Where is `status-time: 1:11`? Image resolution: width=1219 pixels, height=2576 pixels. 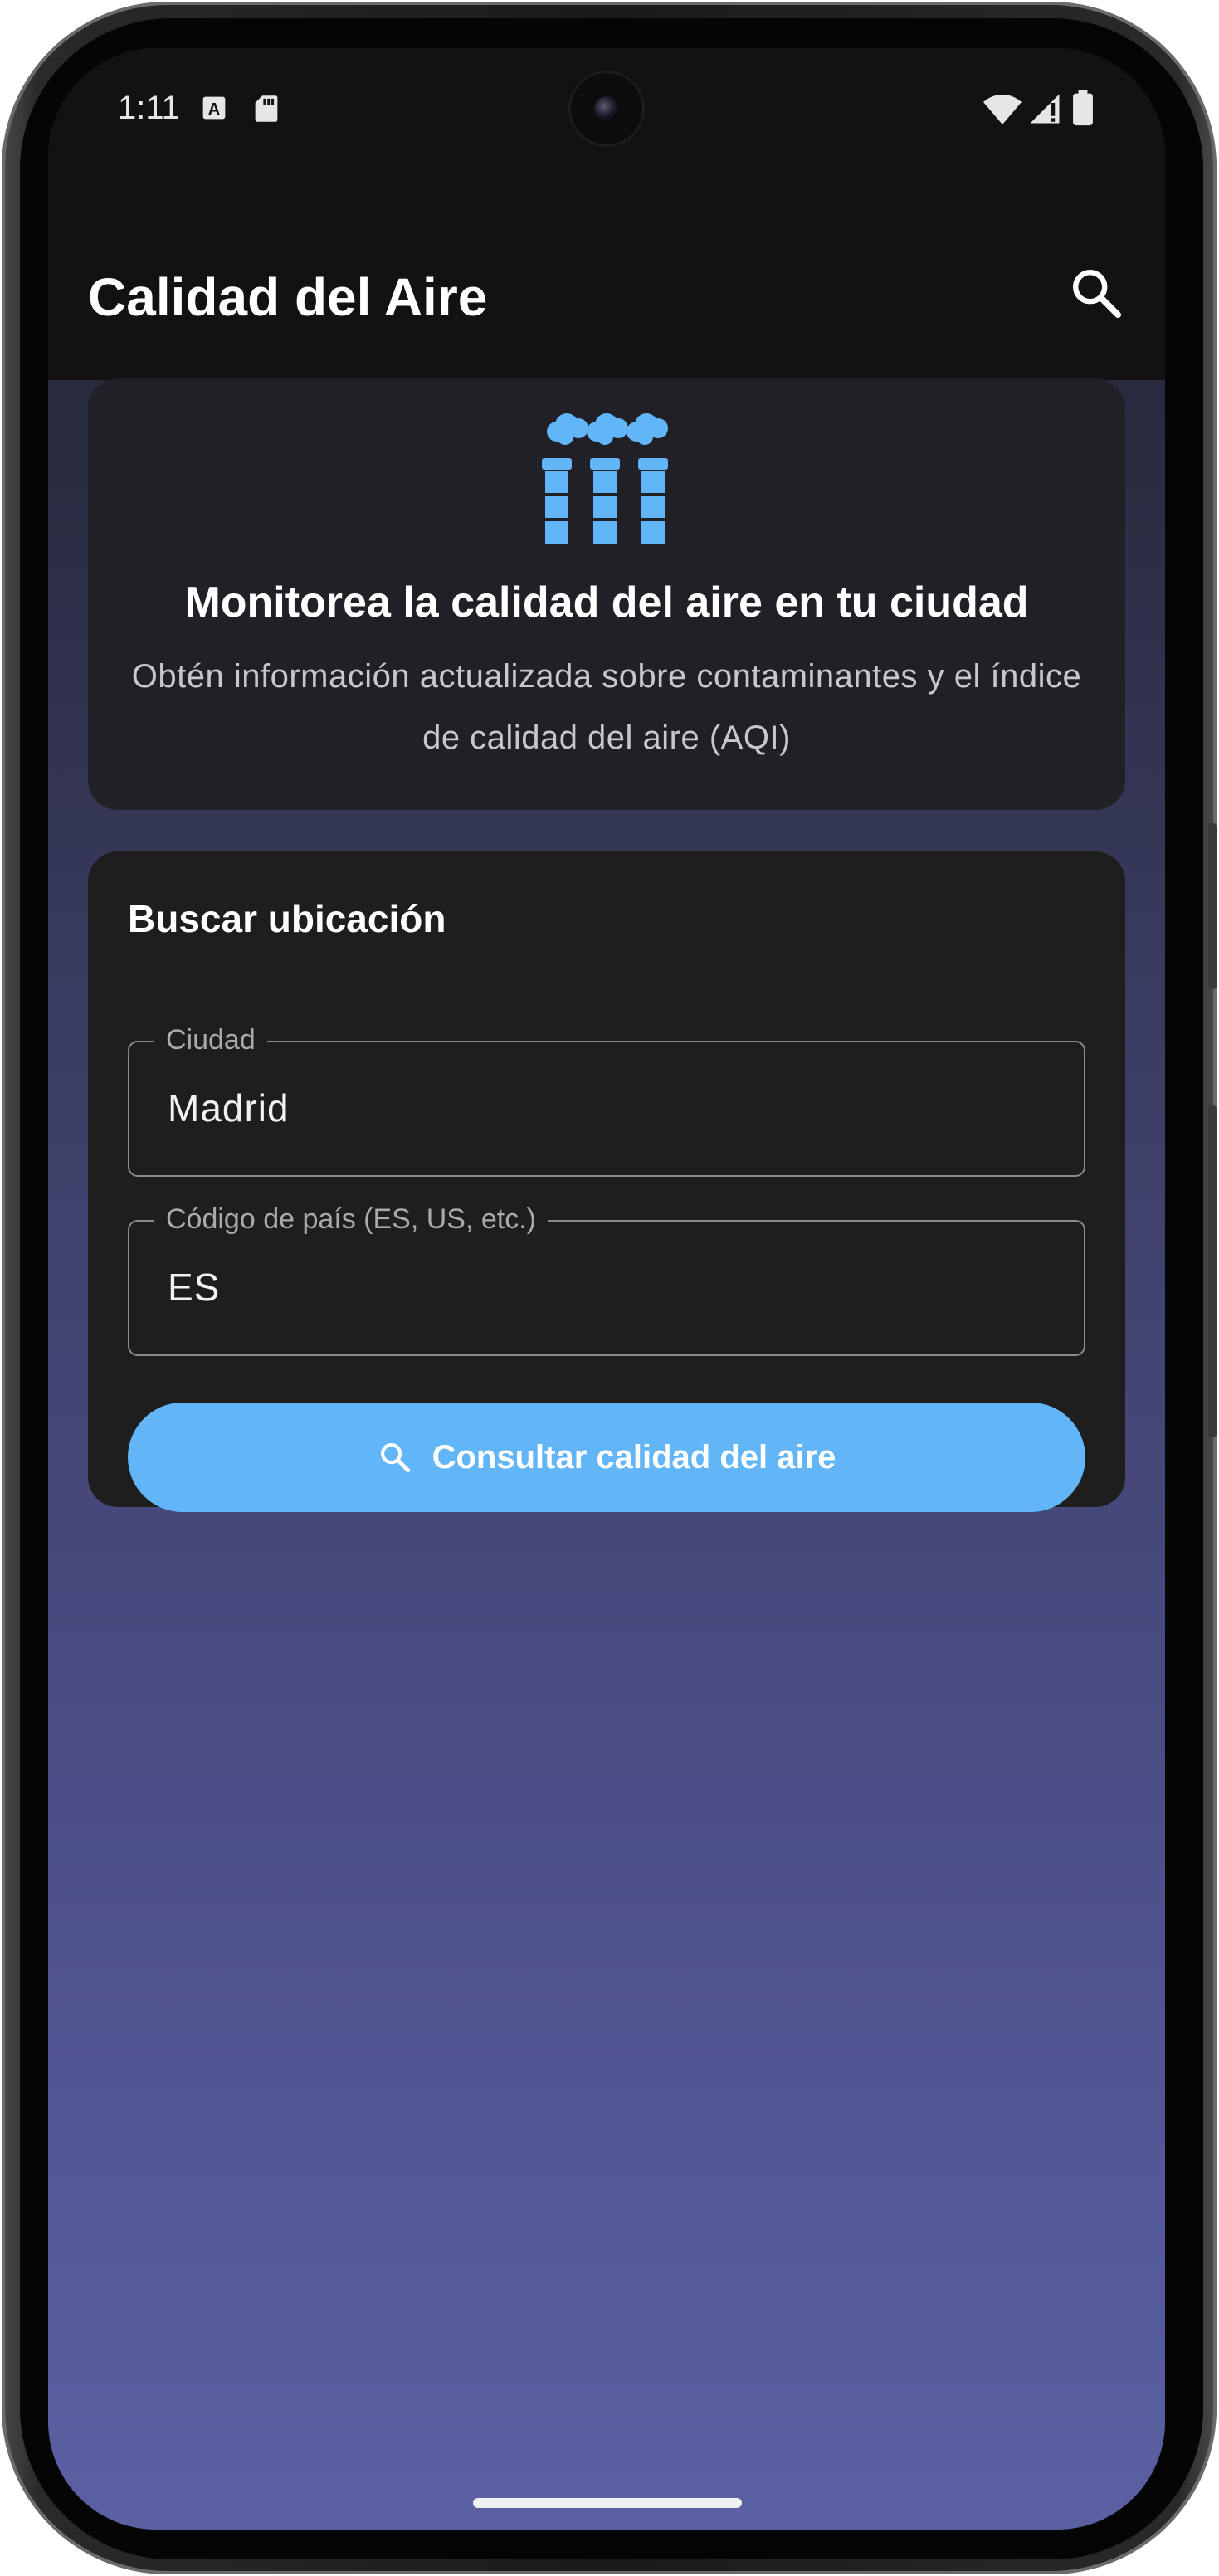 status-time: 1:11 is located at coordinates (149, 108).